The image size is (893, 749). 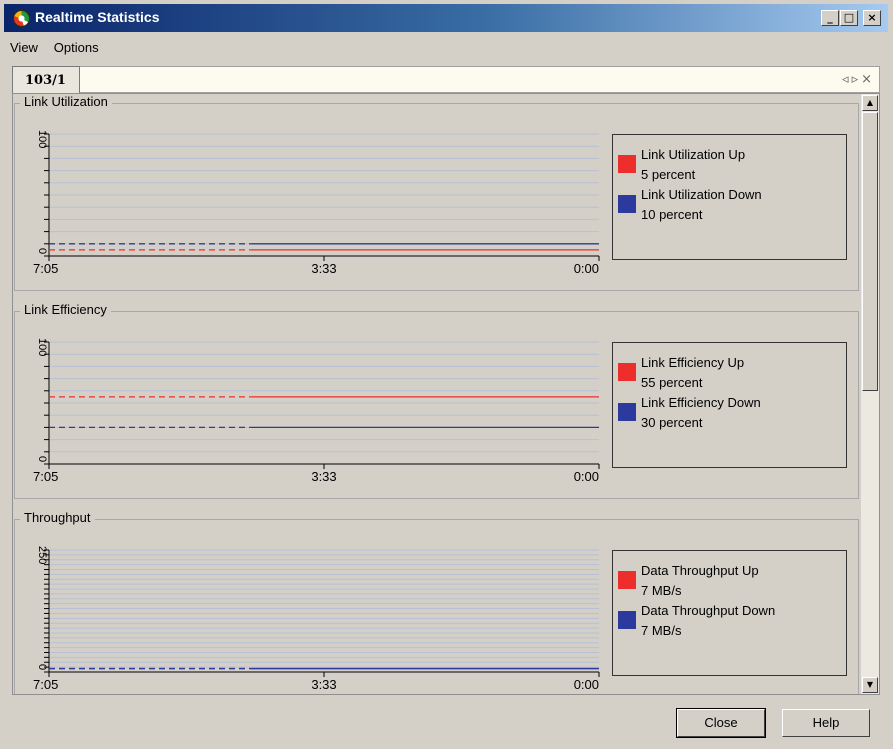 What do you see at coordinates (701, 194) in the screenshot?
I see `legend-series-name: Link Utilization Down` at bounding box center [701, 194].